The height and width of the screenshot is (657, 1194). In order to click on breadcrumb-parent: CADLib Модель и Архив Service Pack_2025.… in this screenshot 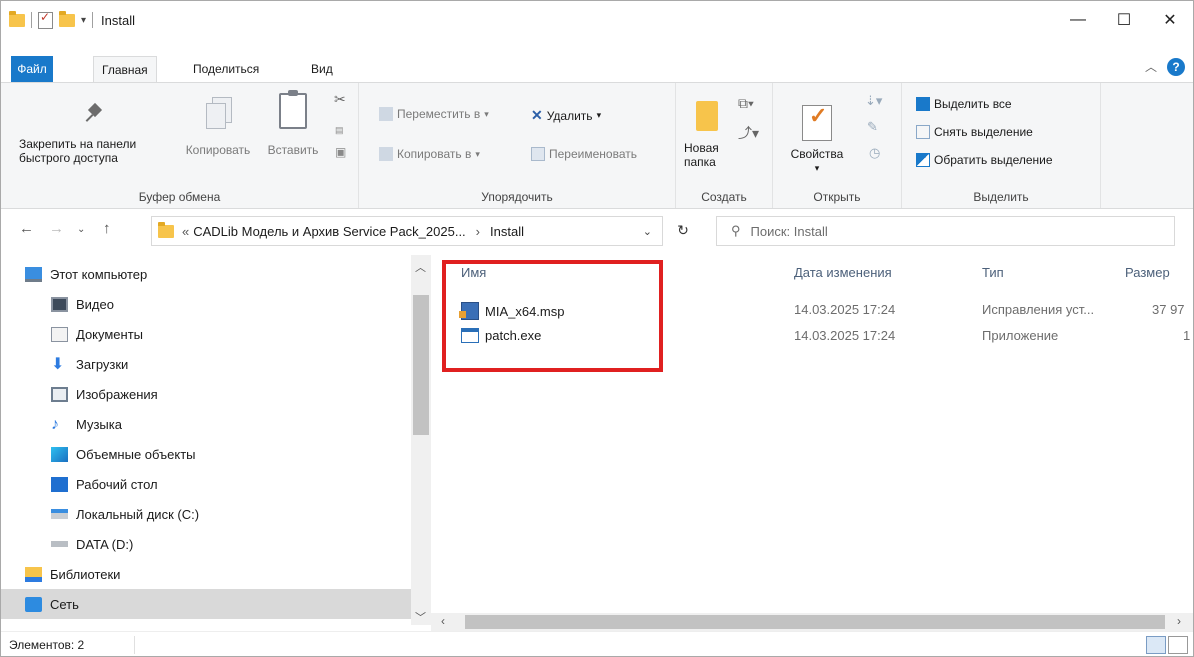, I will do `click(329, 231)`.